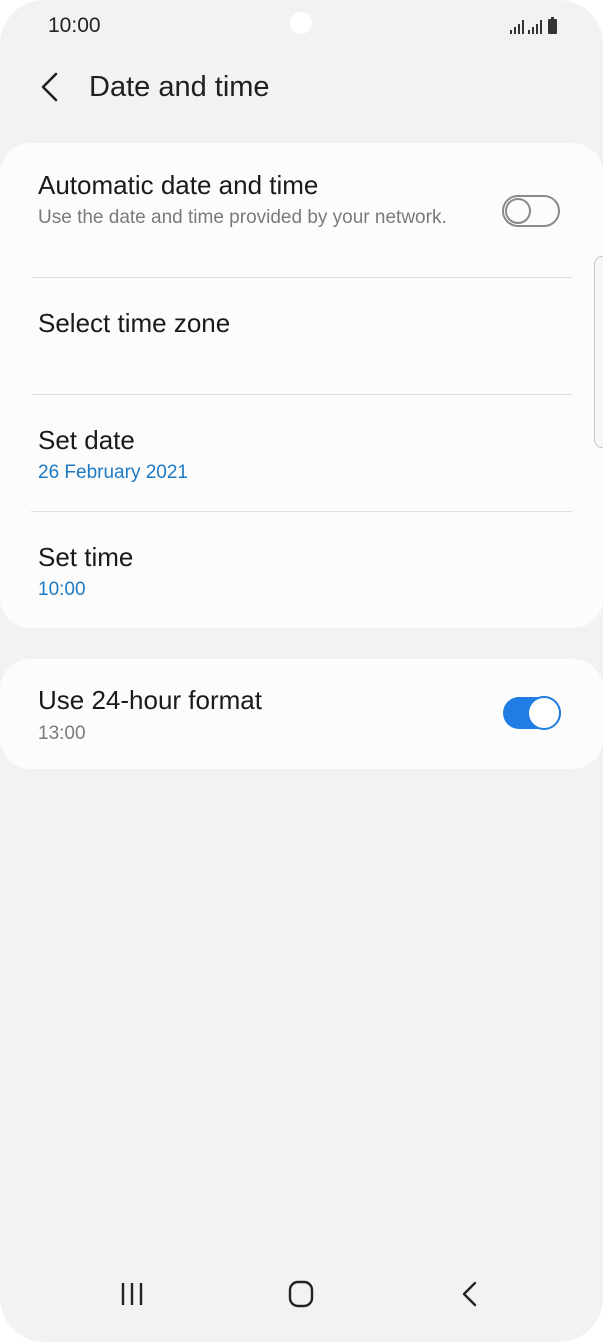  What do you see at coordinates (150, 700) in the screenshot?
I see `use-24-hour-format-title: Use 24-hour format` at bounding box center [150, 700].